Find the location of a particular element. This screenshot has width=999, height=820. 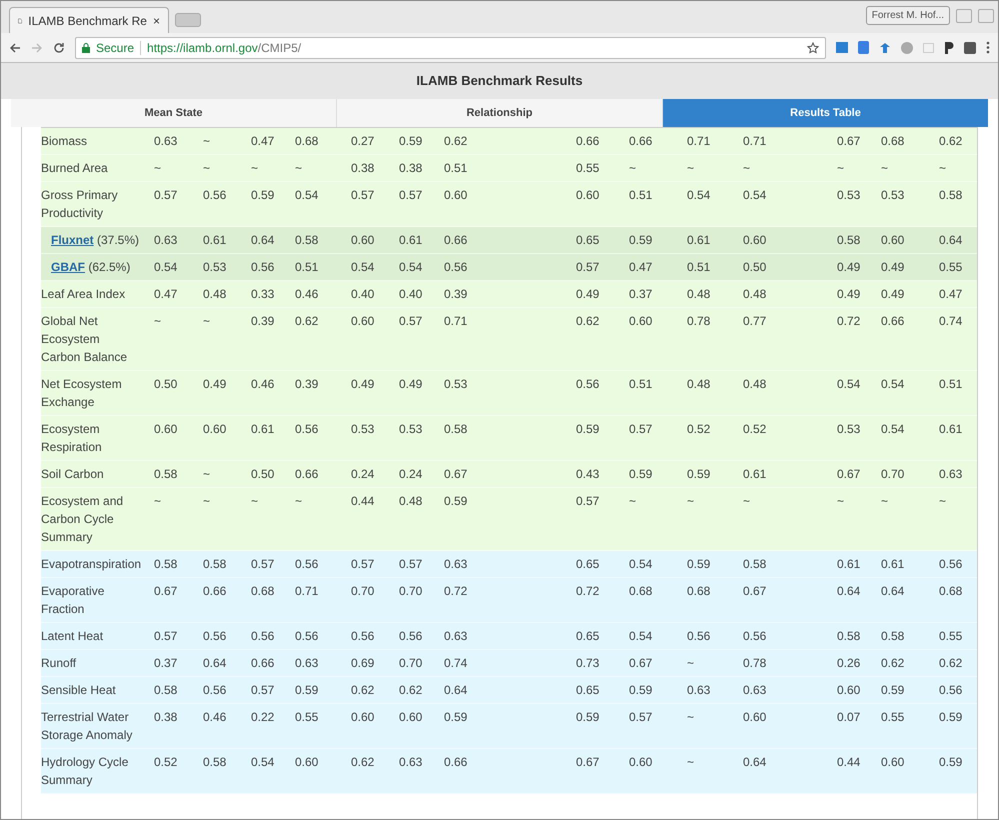

row-label: Runoff is located at coordinates (65, 663).